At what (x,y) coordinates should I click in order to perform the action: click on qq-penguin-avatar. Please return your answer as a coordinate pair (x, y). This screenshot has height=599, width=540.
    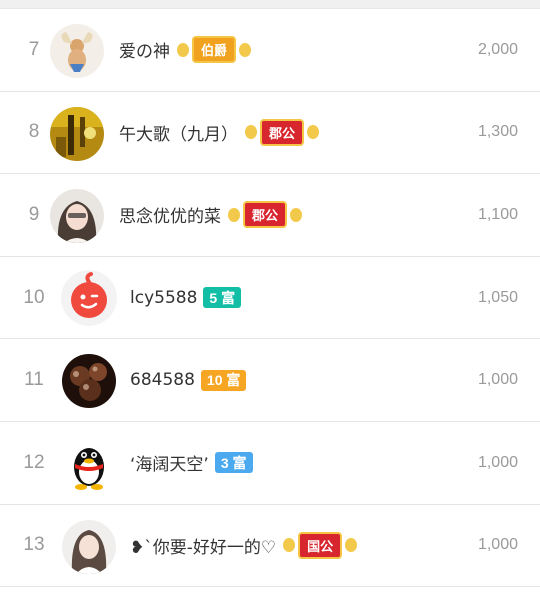
    Looking at the image, I should click on (89, 463).